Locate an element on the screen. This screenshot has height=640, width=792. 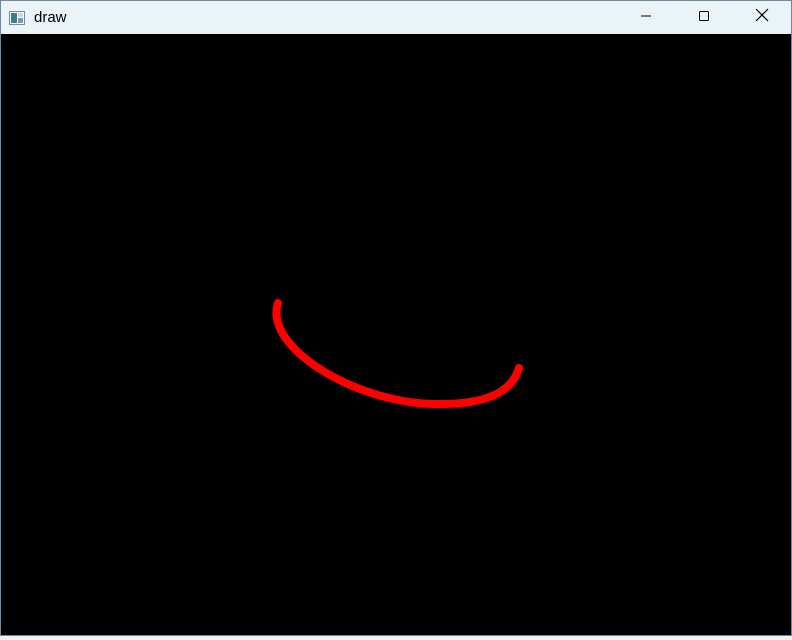
app-window-icon is located at coordinates (17, 17).